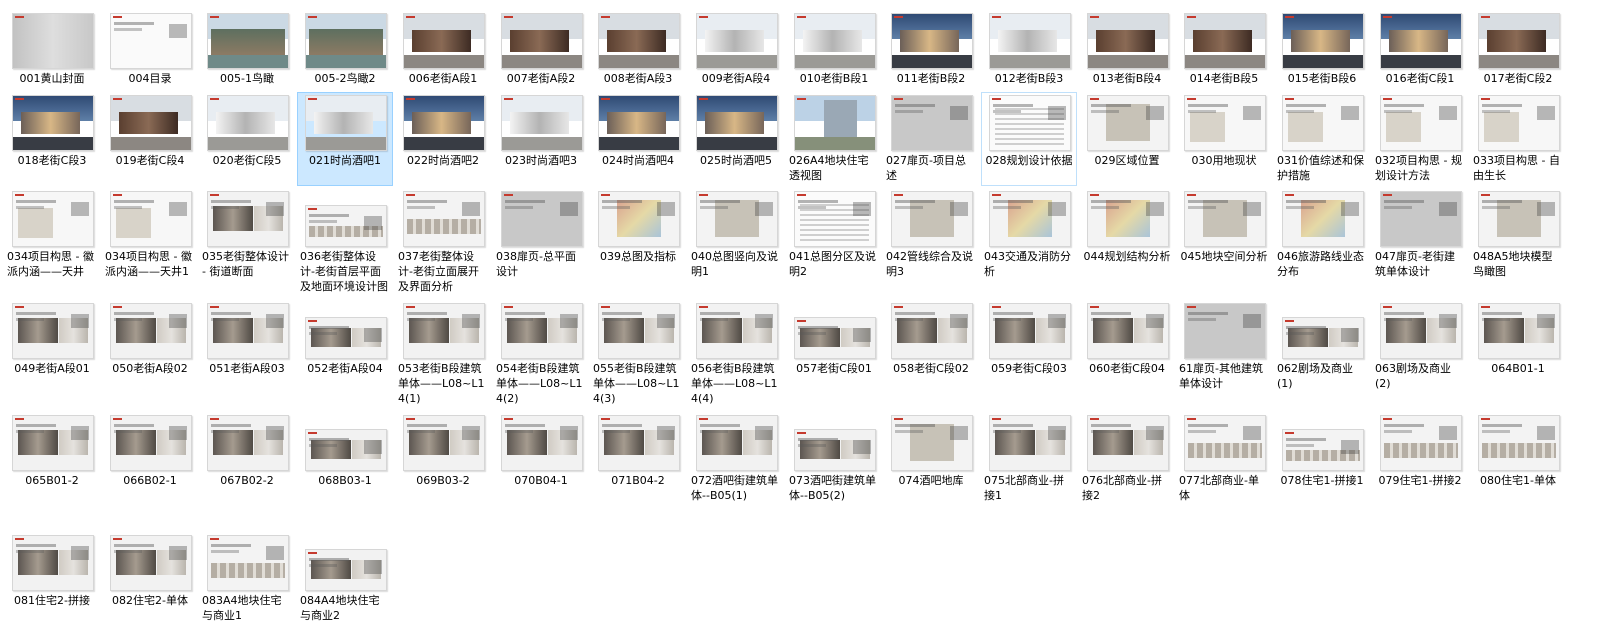  Describe the element at coordinates (345, 78) in the screenshot. I see `file-name: 005-2鸟瞰2` at that location.